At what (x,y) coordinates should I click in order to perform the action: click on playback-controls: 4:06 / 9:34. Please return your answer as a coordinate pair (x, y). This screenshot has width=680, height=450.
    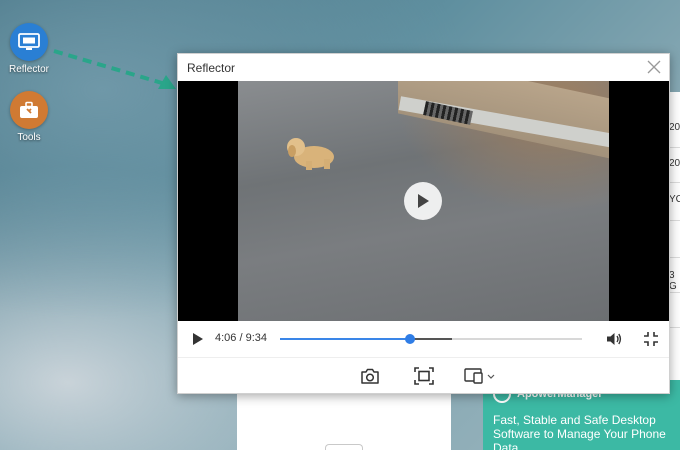
    Looking at the image, I should click on (423, 339).